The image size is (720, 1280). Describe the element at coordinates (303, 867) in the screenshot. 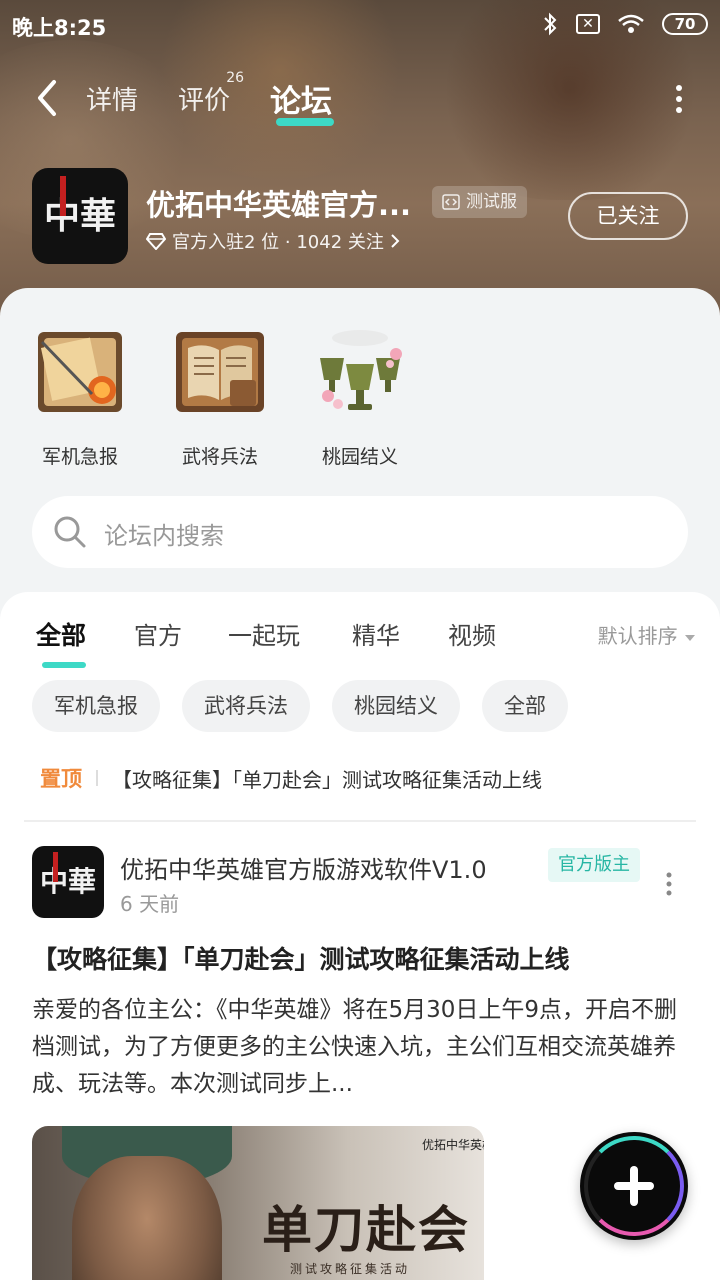

I see `author-name: 优拓中华英雄官方版游戏软件V1.0` at that location.